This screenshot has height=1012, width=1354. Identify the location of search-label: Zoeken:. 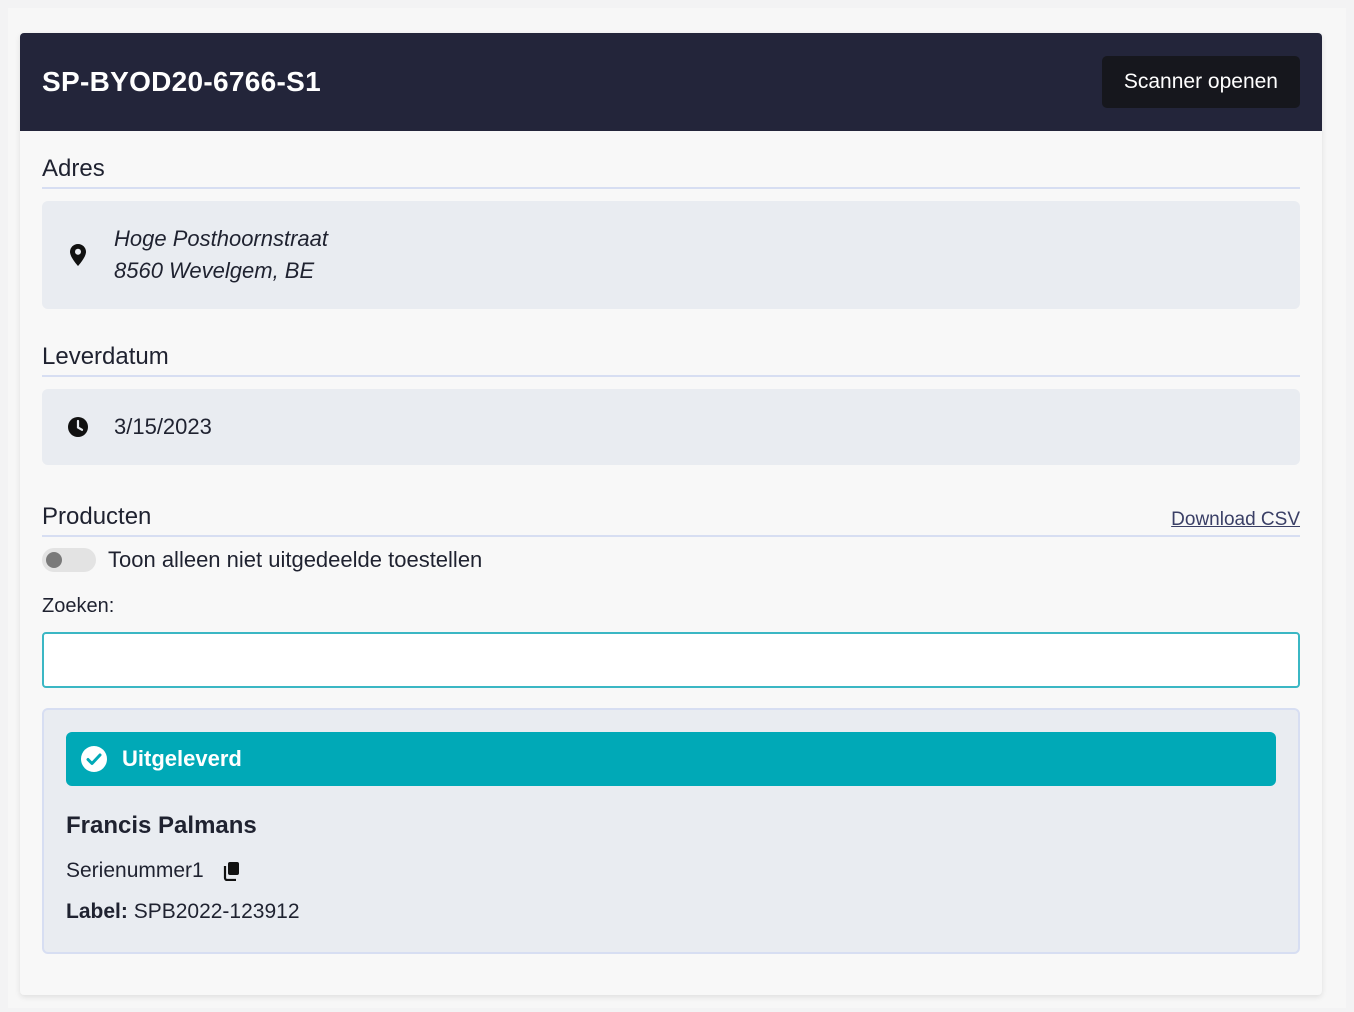
(78, 606).